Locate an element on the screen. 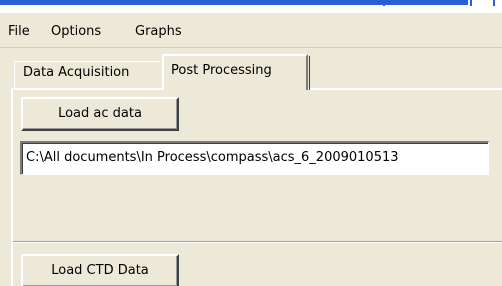 The height and width of the screenshot is (286, 502). menu-bar: File Options Graphs is located at coordinates (251, 33).